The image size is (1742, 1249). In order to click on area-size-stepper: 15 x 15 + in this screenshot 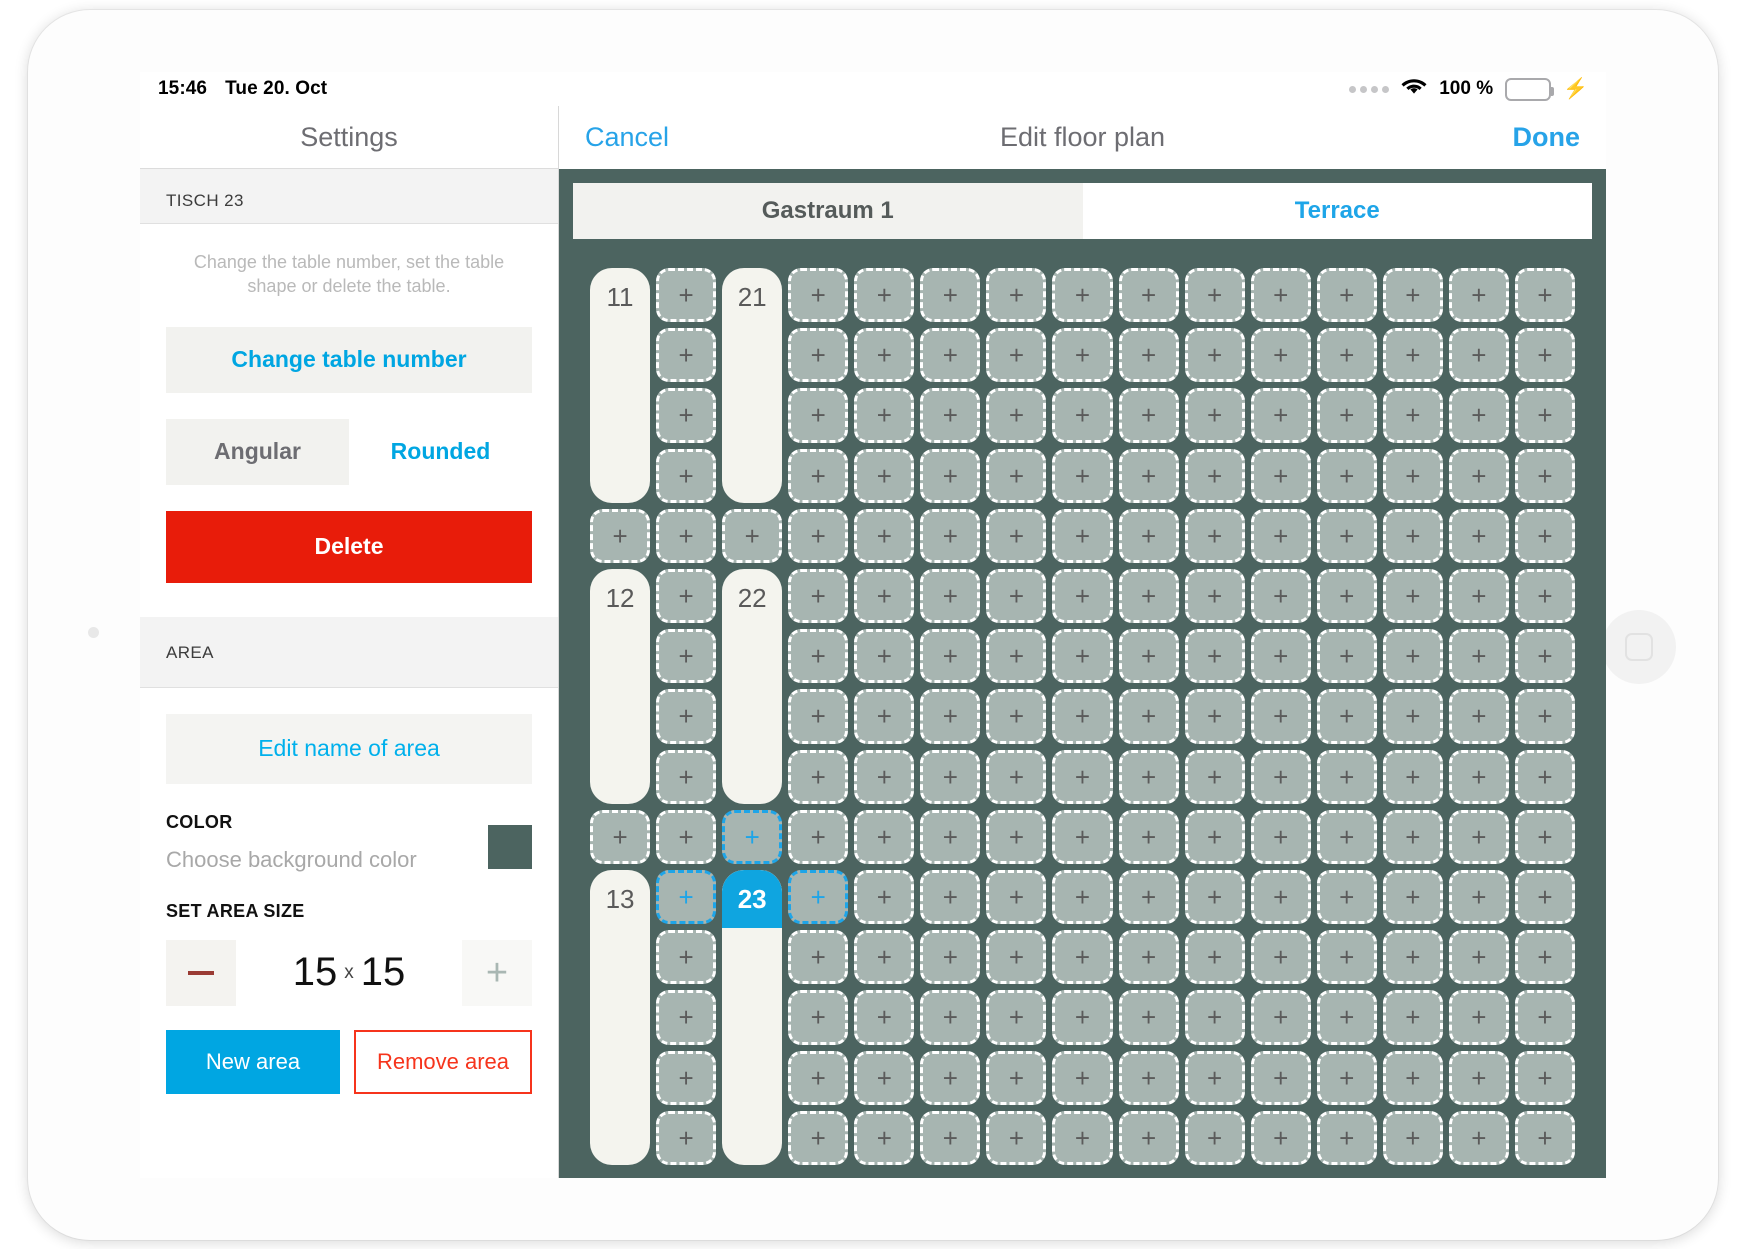, I will do `click(349, 972)`.